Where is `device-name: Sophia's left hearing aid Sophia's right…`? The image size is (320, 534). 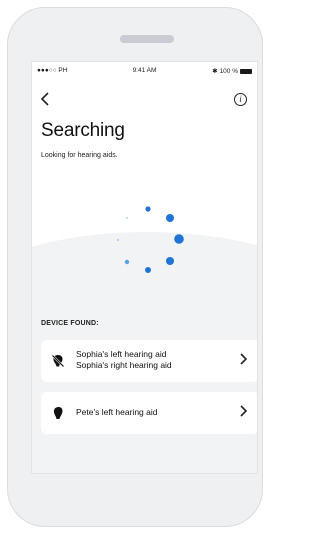 device-name: Sophia's left hearing aid Sophia's right… is located at coordinates (124, 360).